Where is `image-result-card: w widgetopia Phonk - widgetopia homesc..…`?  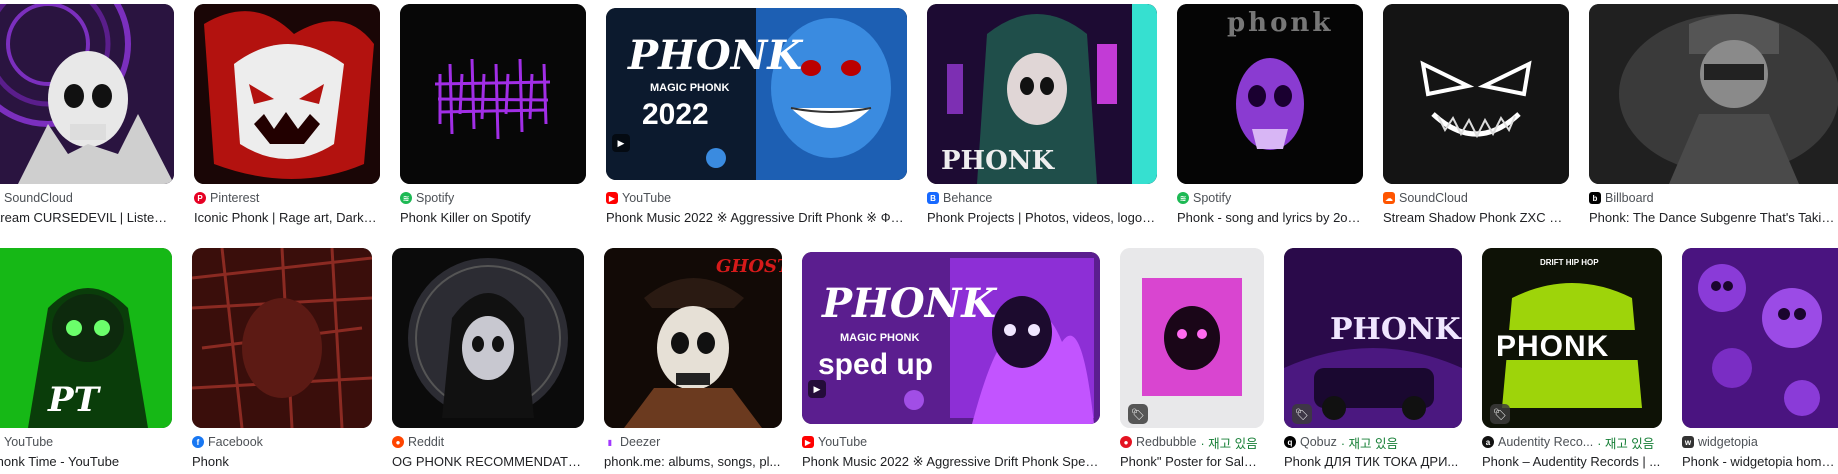 image-result-card: w widgetopia Phonk - widgetopia homesc..… is located at coordinates (1760, 359).